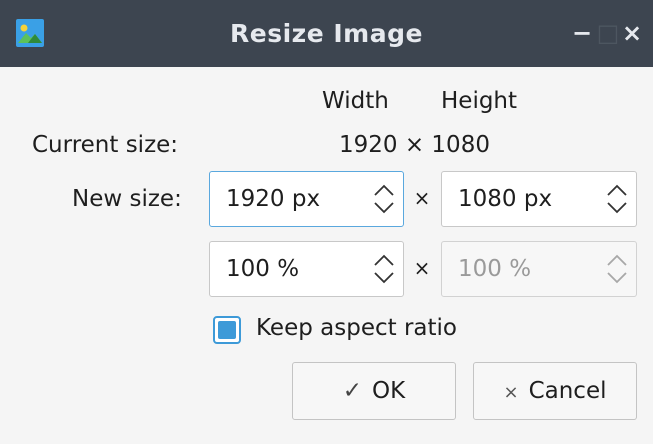 The width and height of the screenshot is (653, 444). Describe the element at coordinates (539, 269) in the screenshot. I see `height-percent-spinbox: 100 %` at that location.